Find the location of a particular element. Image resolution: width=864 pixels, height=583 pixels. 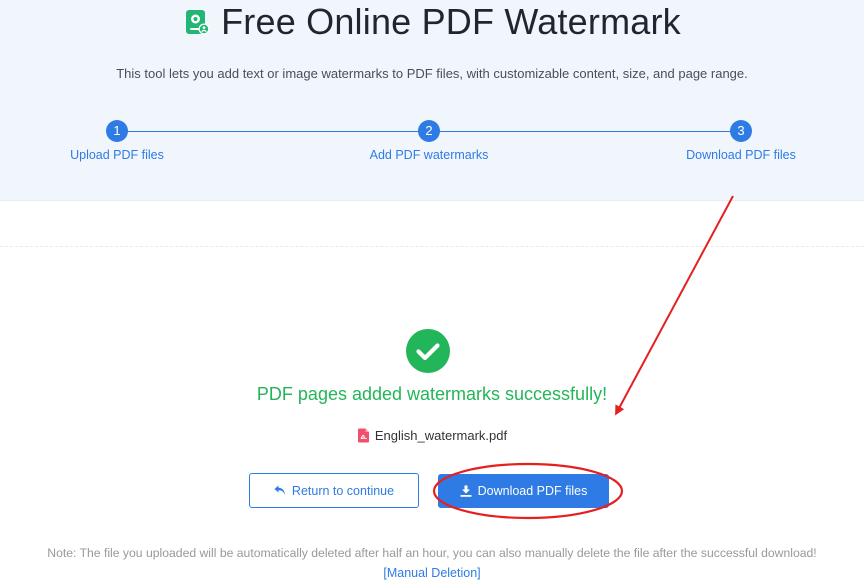

step-download: 3 Download PDF files is located at coordinates (741, 141).